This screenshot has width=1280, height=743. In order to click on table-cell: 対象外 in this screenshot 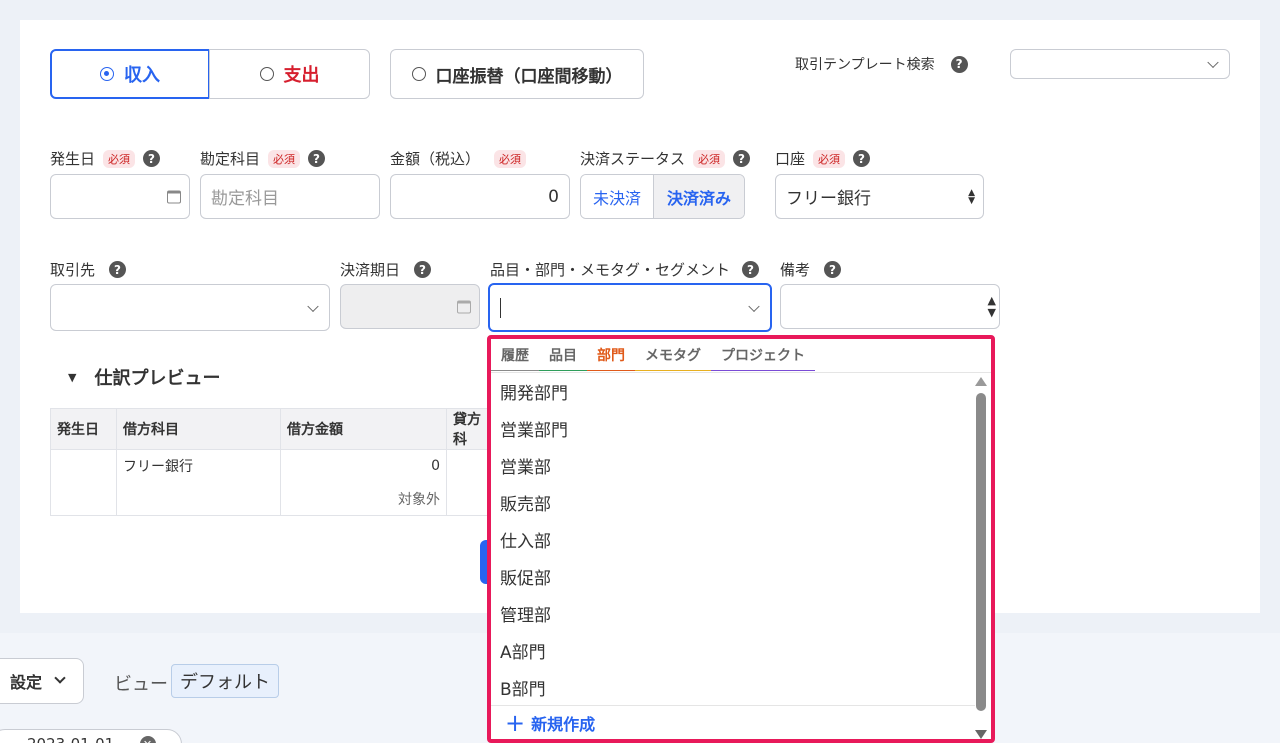, I will do `click(363, 499)`.